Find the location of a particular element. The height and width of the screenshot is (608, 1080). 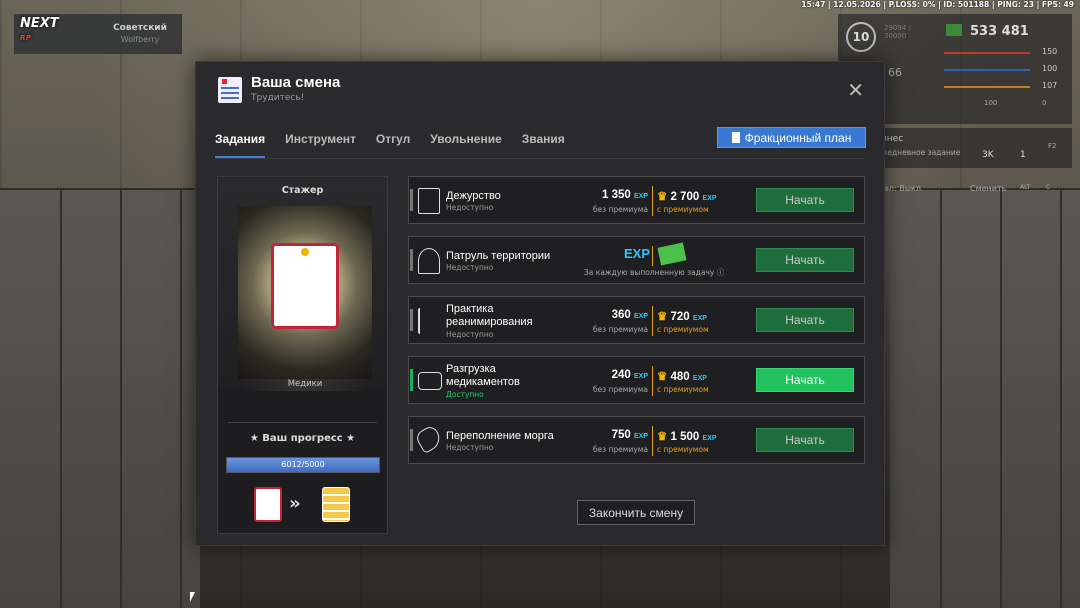

task-exp: 240 EXP is located at coordinates (629, 375).